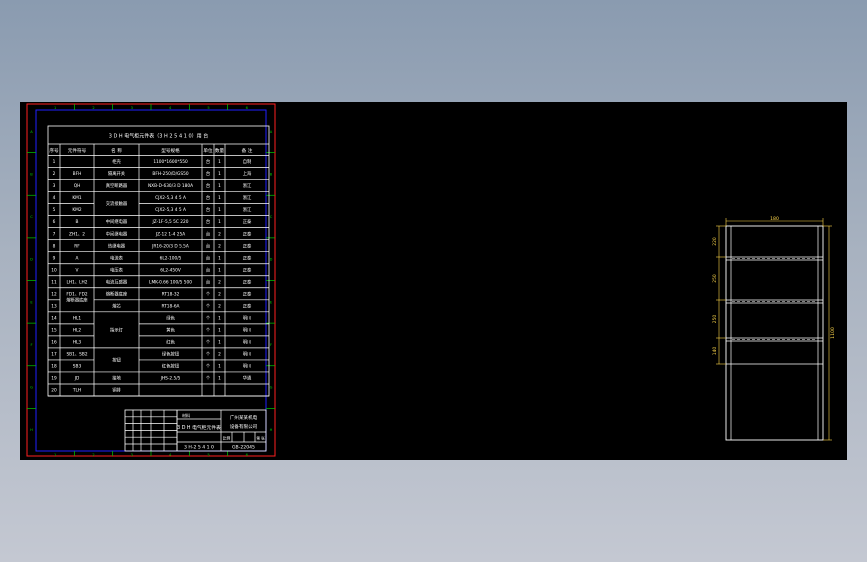 This screenshot has width=867, height=562. What do you see at coordinates (54, 186) in the screenshot?
I see `table-cell-no: 3` at bounding box center [54, 186].